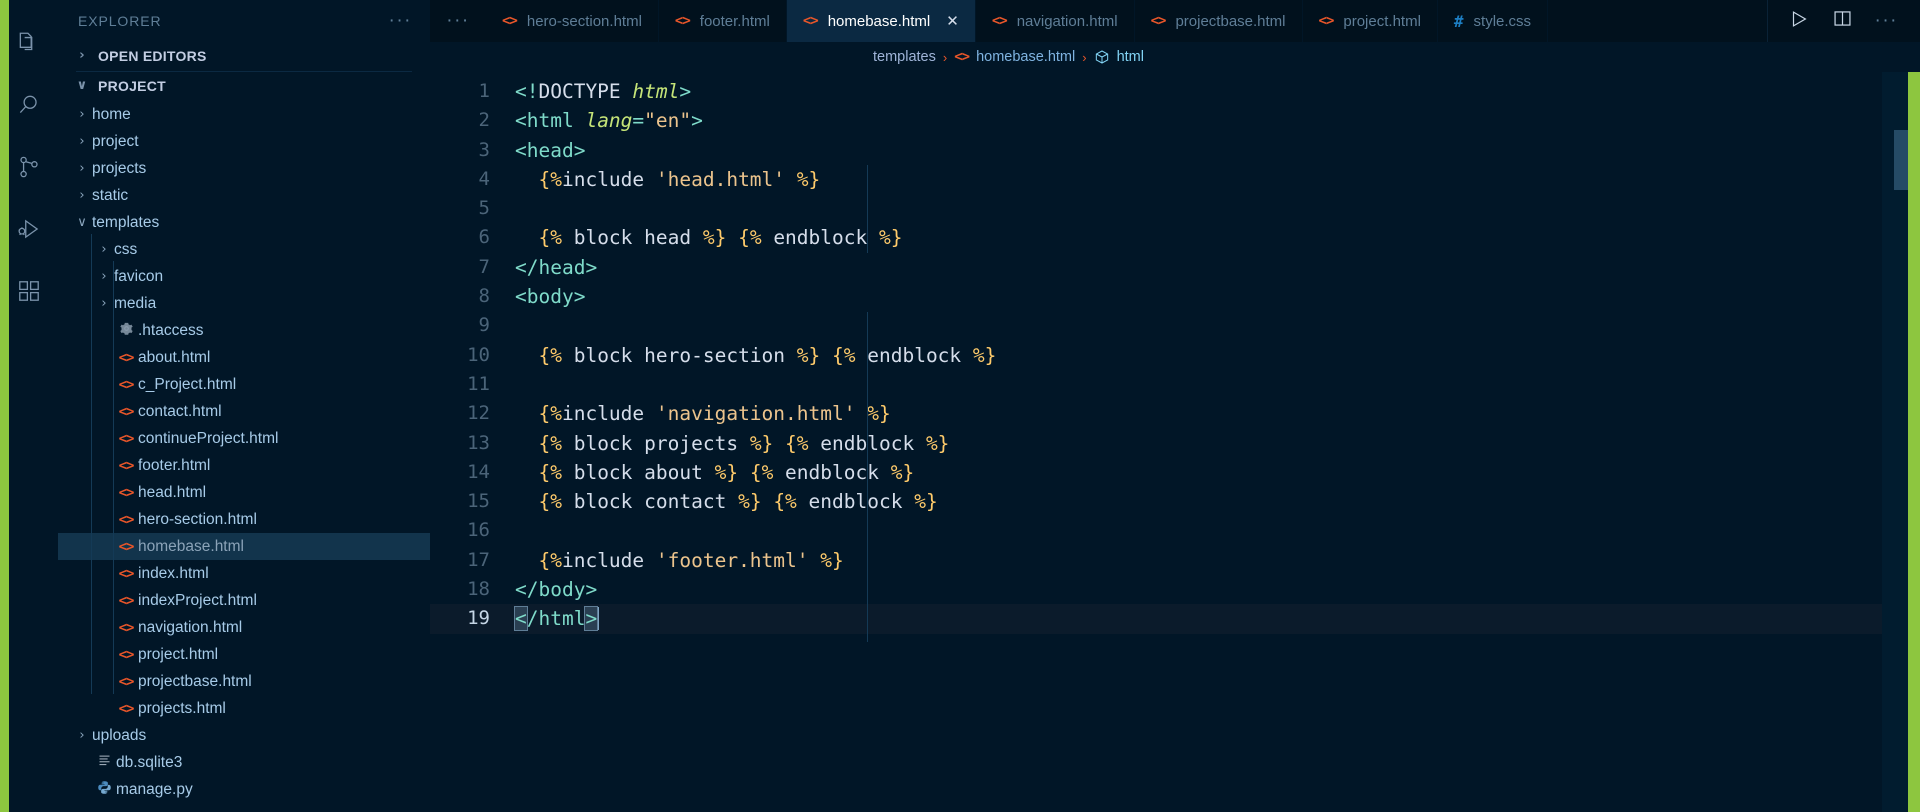  I want to click on editor-tab: <> project.html, so click(1370, 21).